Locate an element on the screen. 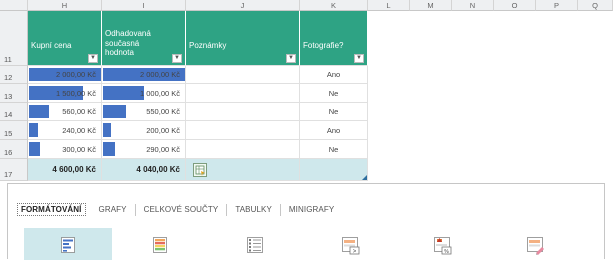 The height and width of the screenshot is (260, 613). cell-value: 560,00 Kč is located at coordinates (79, 111).